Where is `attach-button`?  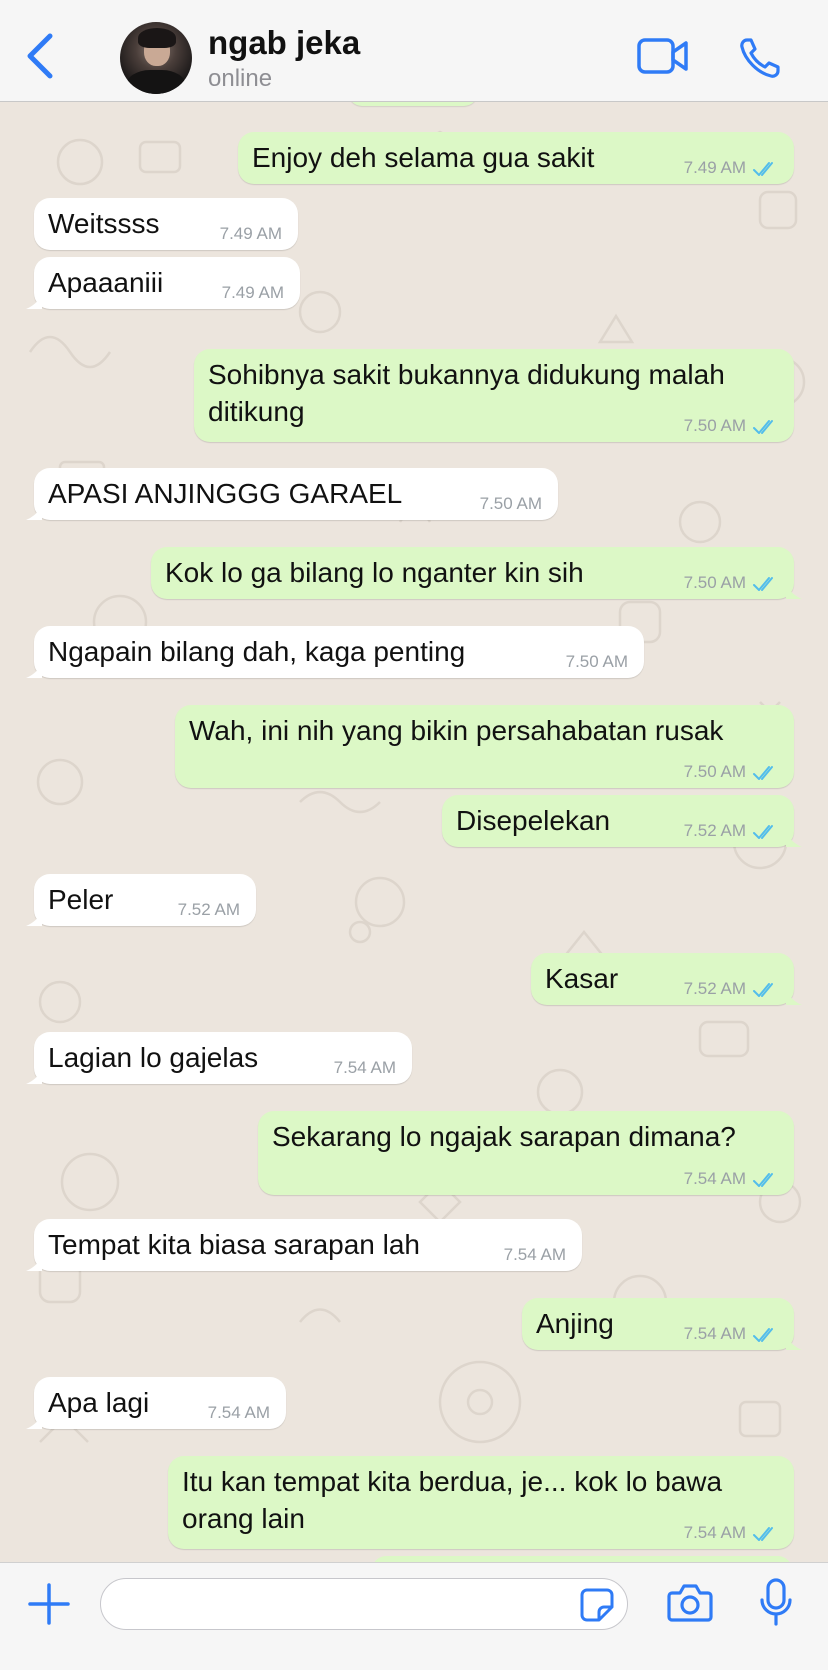
attach-button is located at coordinates (49, 1606).